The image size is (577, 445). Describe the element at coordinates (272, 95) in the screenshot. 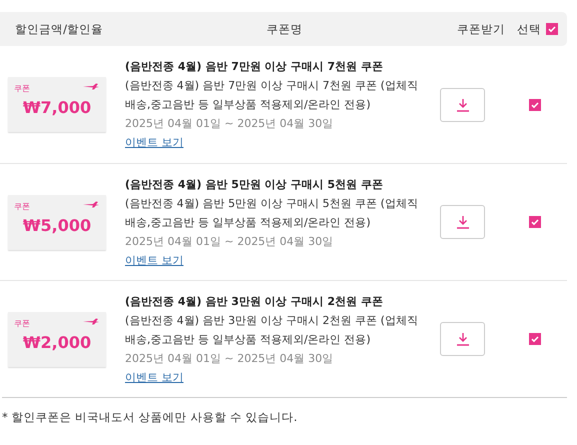

I see `coupon-description: (음반전종 4월) 음반 7만원 이상 구매시 7천원 쿠폰 (업체직배송,중고음반 등 일부상품 적용제외/온라인 전용)` at that location.